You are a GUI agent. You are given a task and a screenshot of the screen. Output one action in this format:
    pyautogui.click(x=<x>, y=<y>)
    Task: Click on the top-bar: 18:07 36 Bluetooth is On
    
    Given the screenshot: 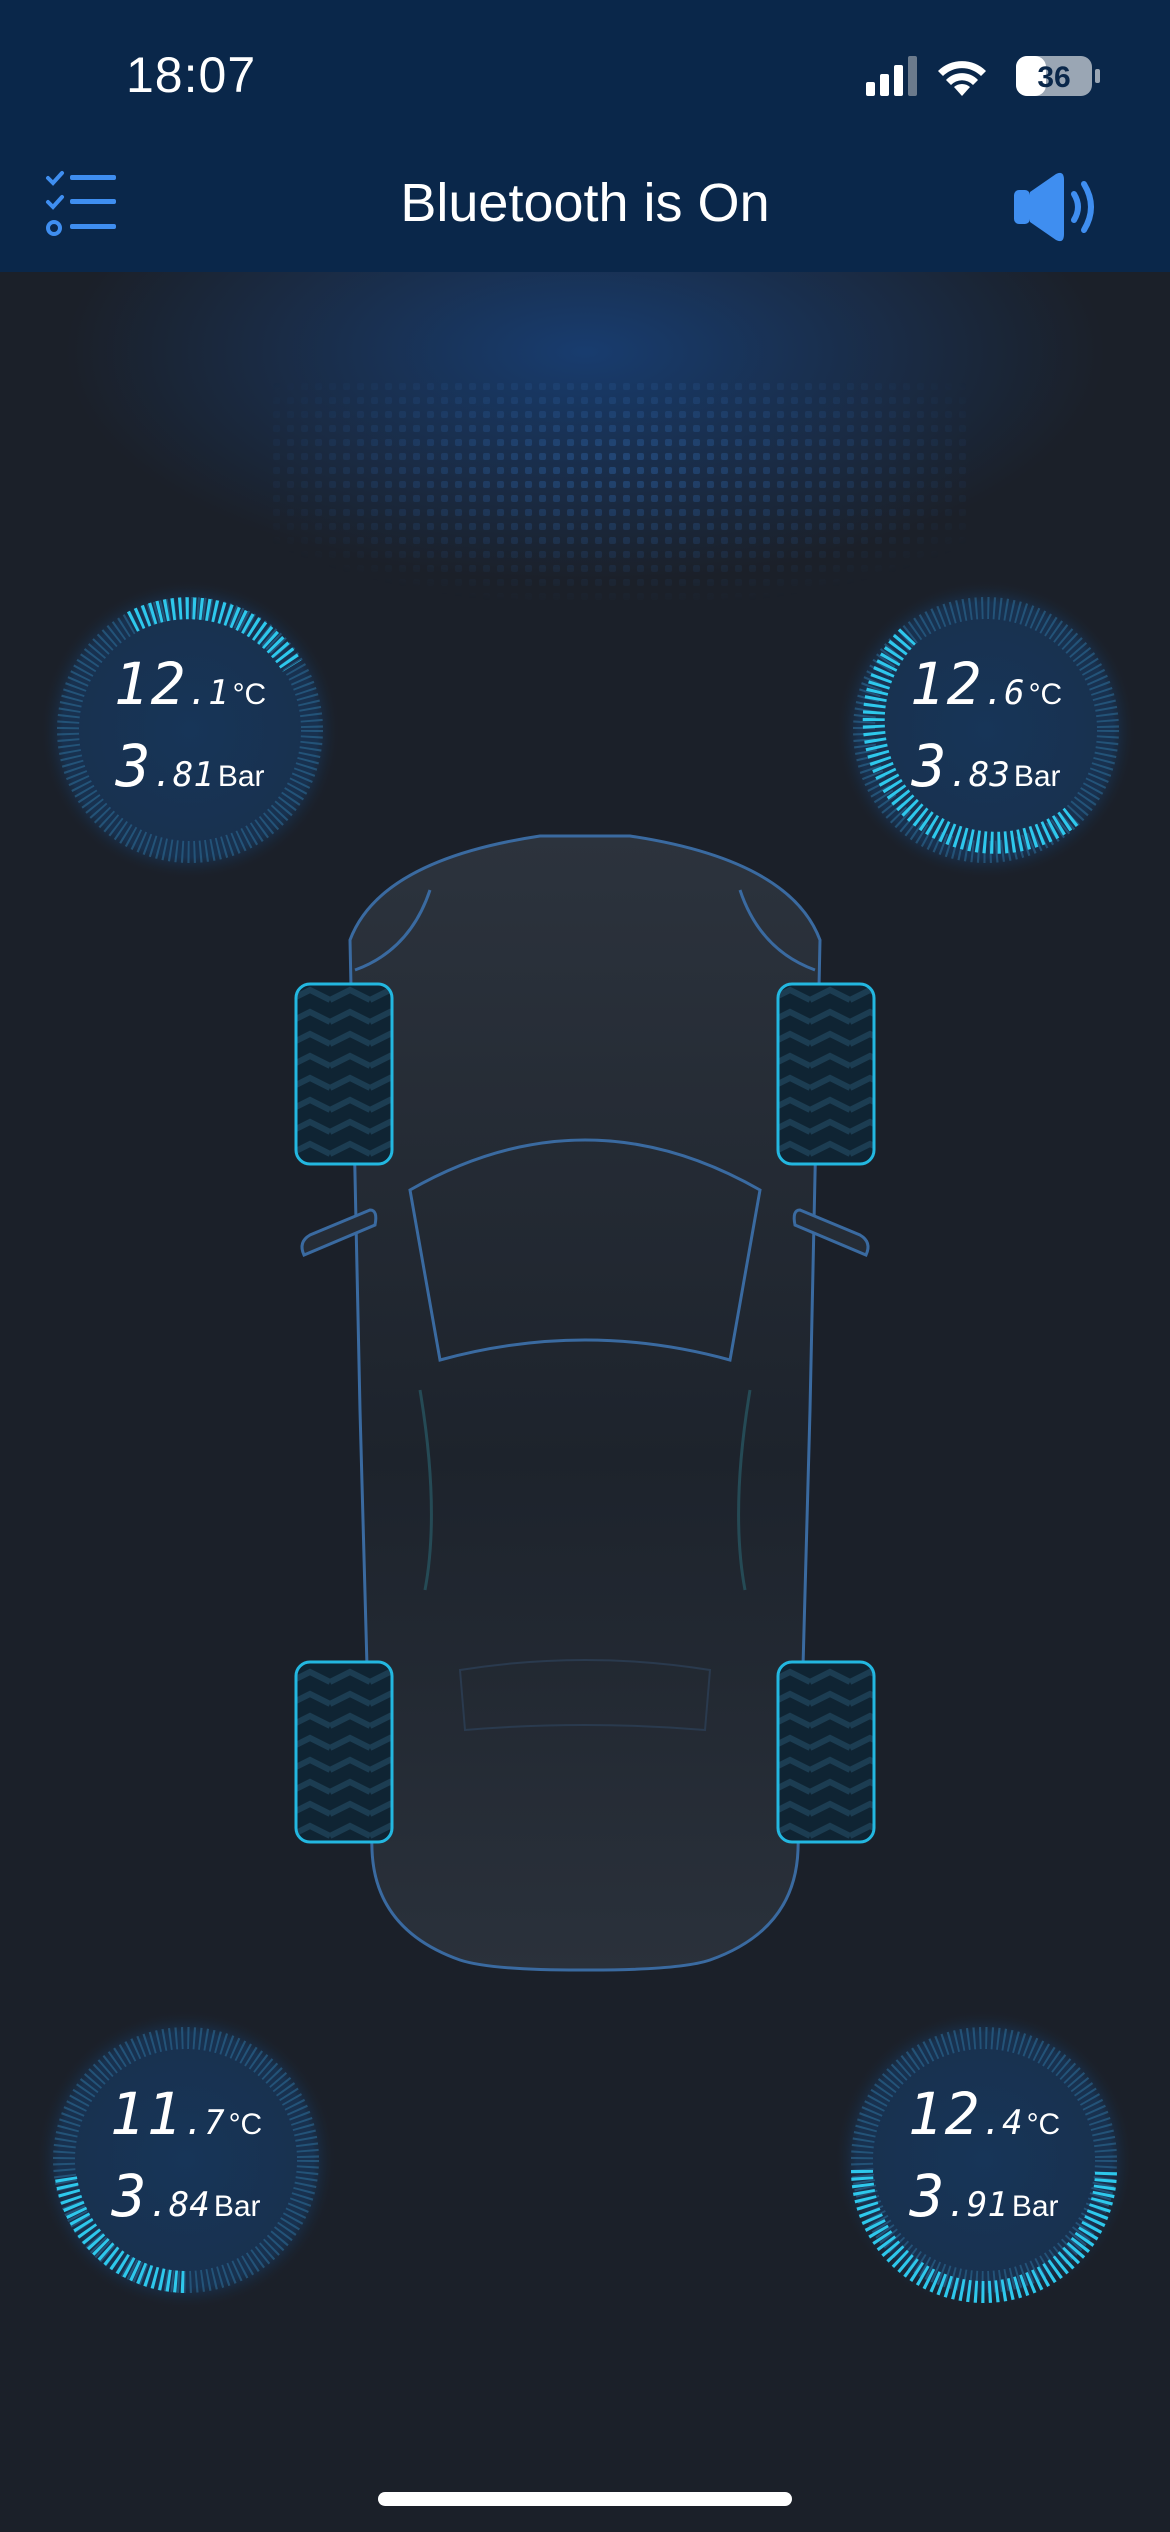 What is the action you would take?
    pyautogui.click(x=585, y=136)
    